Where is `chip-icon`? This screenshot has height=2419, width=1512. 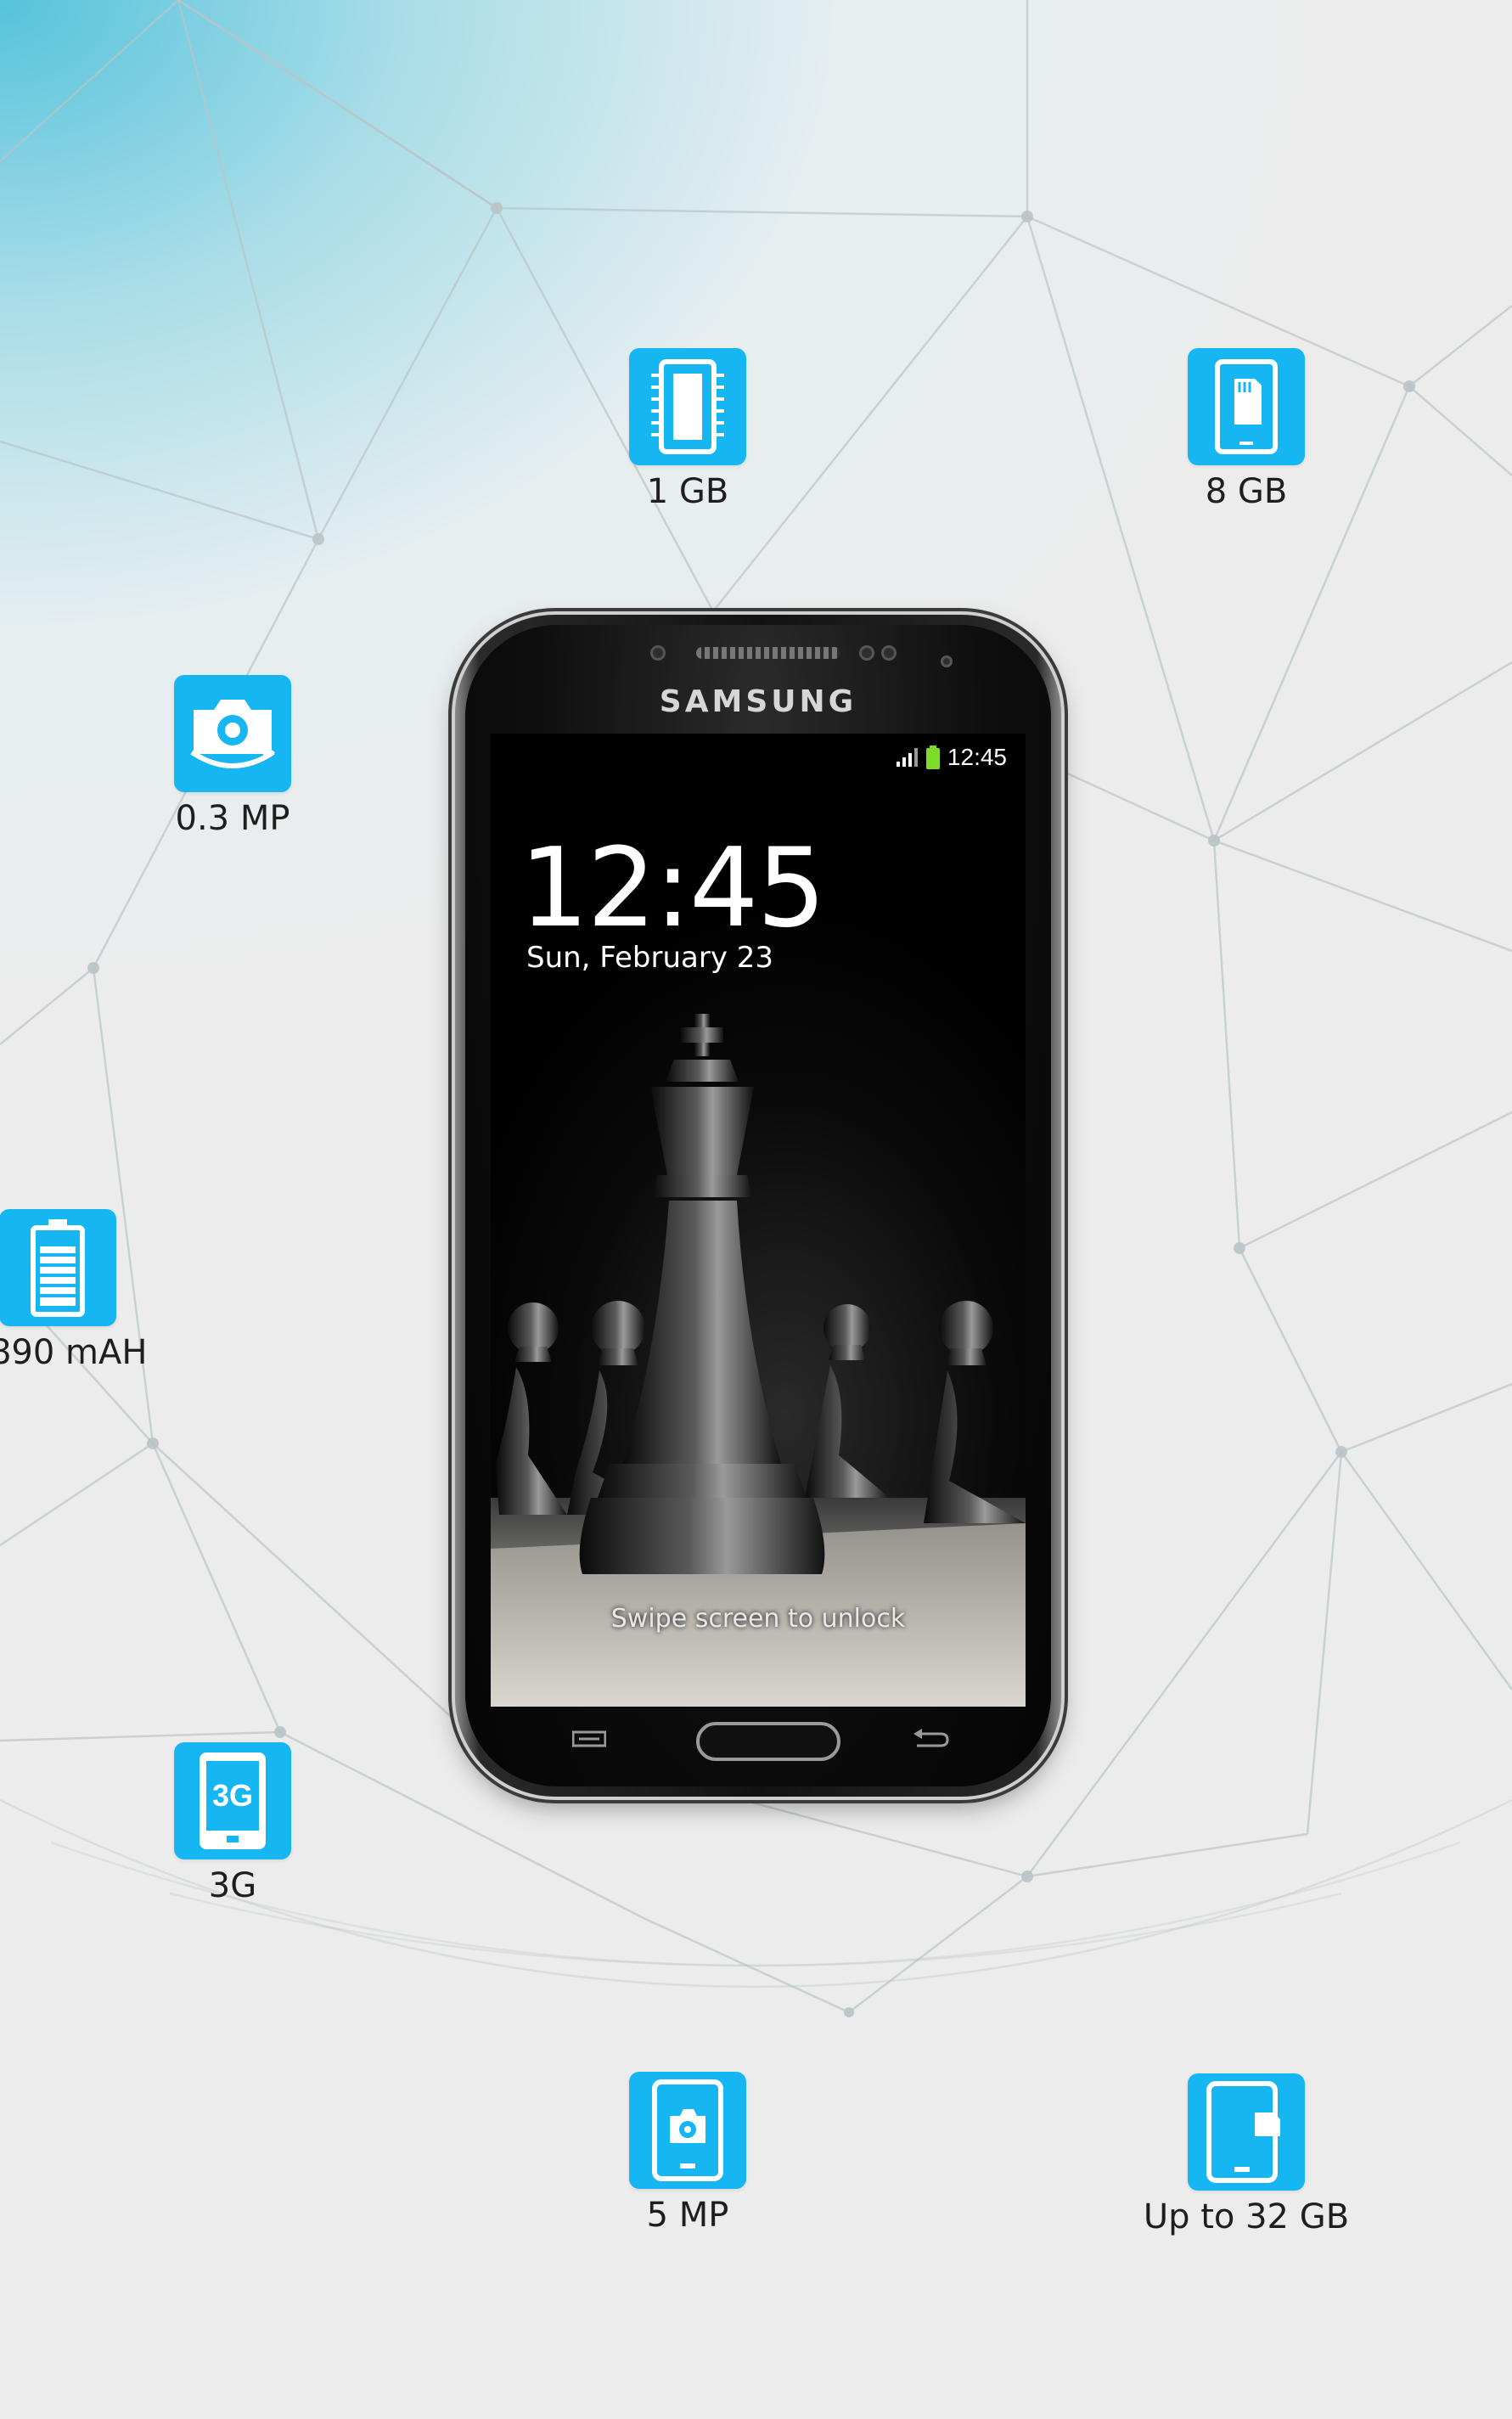 chip-icon is located at coordinates (688, 406).